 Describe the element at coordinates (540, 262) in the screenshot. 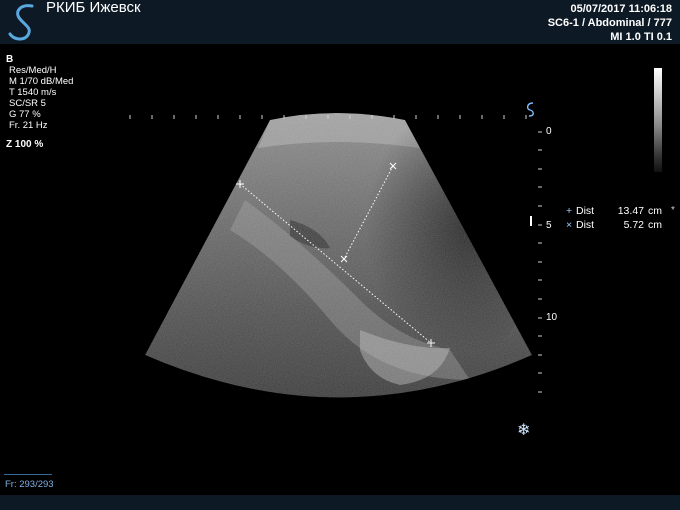

I see `depth-ruler` at that location.